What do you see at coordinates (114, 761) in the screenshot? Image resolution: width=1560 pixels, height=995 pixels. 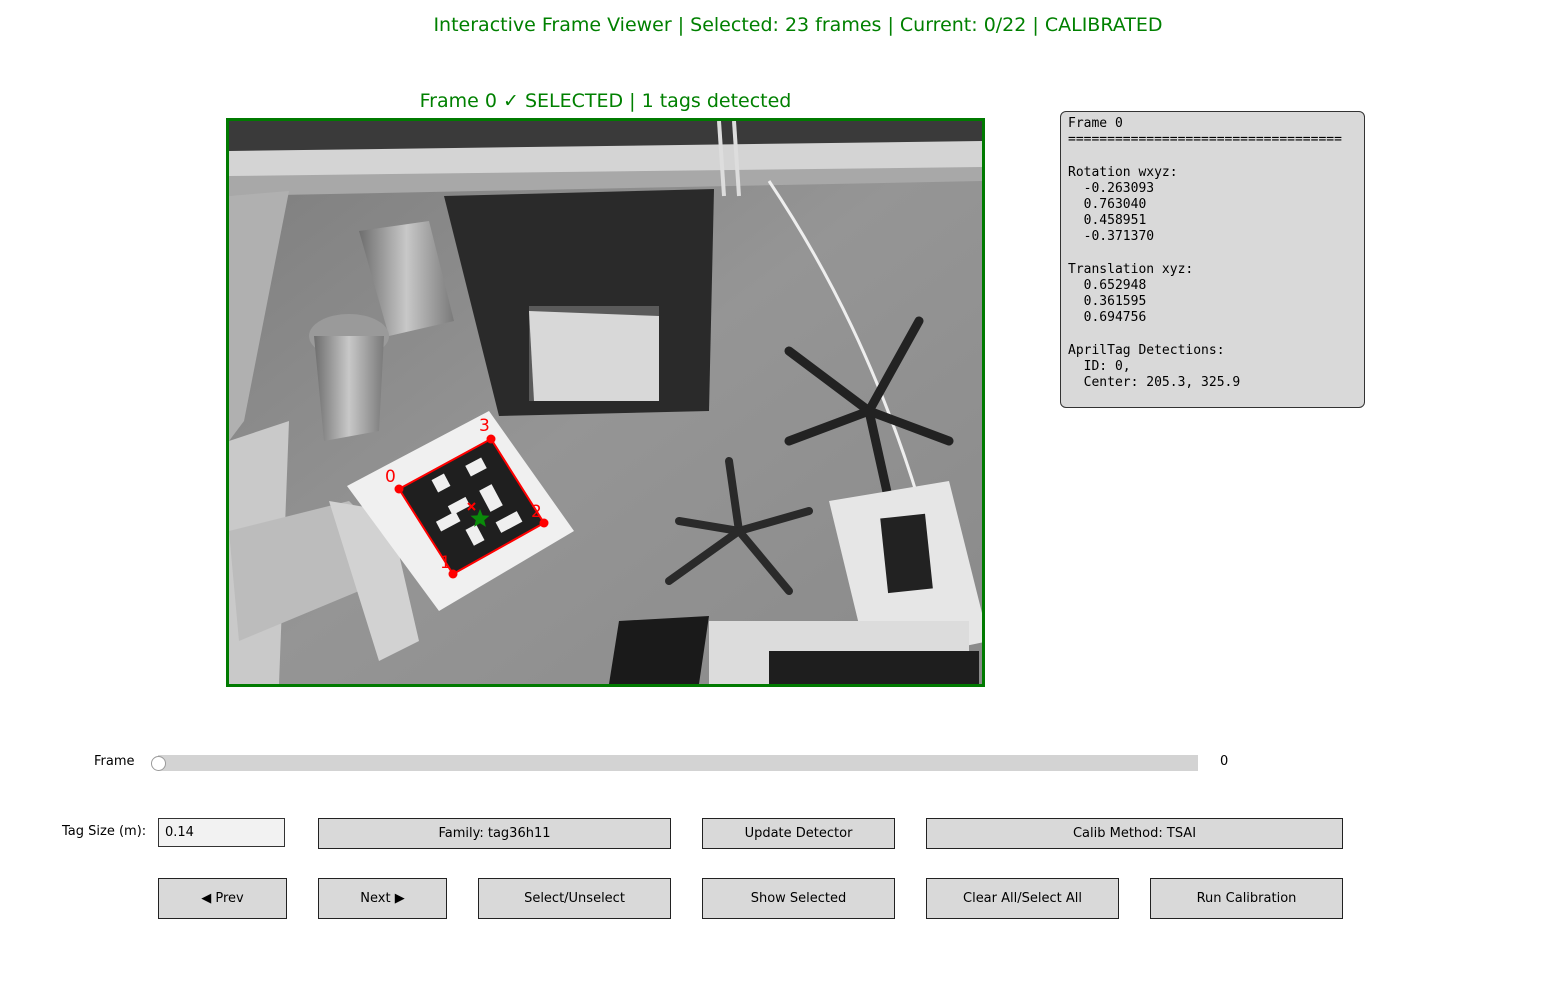 I see `frame-slider-label: Frame` at bounding box center [114, 761].